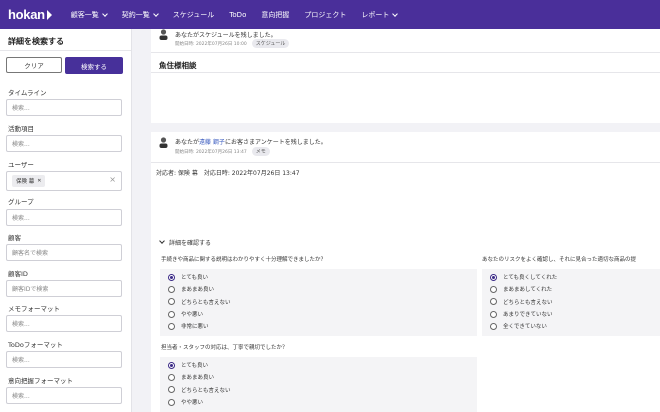 The image size is (660, 412). What do you see at coordinates (64, 252) in the screenshot?
I see `customer-input: 顧客名で検索` at bounding box center [64, 252].